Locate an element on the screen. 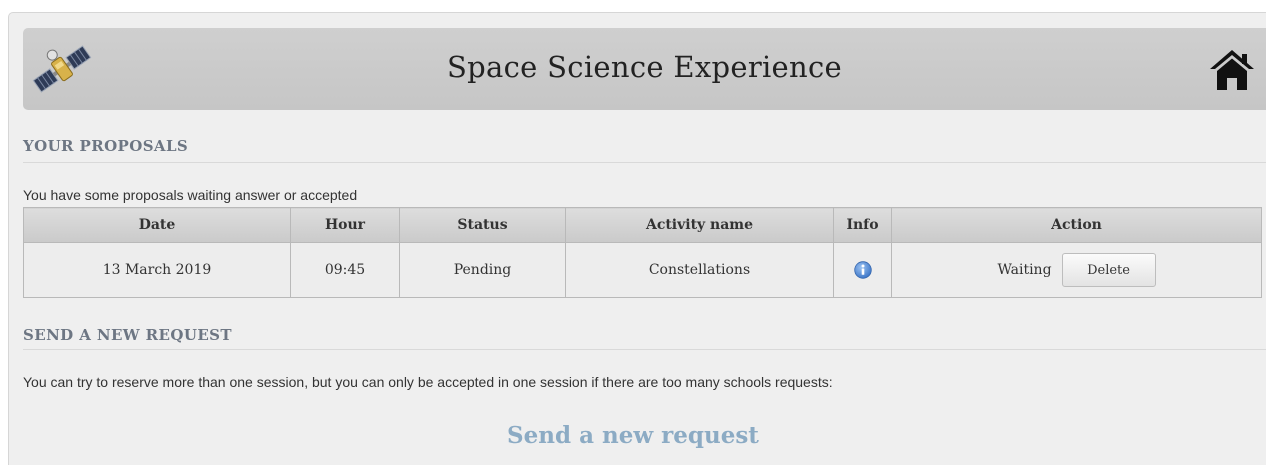 The height and width of the screenshot is (465, 1266). new-request-divider is located at coordinates (644, 349).